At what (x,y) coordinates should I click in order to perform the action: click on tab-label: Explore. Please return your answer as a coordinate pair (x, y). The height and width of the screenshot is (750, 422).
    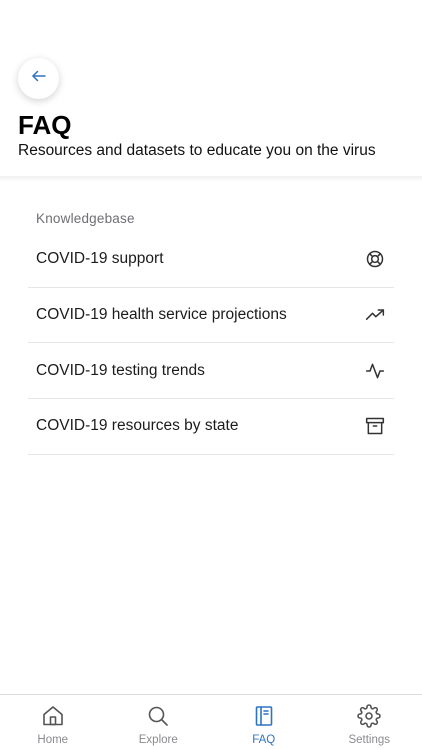
    Looking at the image, I should click on (158, 740).